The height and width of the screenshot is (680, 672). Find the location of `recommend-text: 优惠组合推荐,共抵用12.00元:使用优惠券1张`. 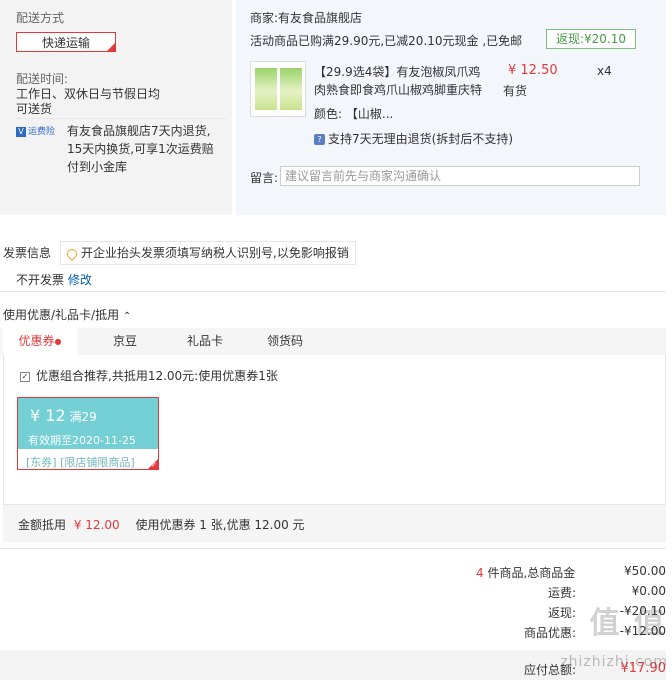

recommend-text: 优惠组合推荐,共抵用12.00元:使用优惠券1张 is located at coordinates (157, 376).